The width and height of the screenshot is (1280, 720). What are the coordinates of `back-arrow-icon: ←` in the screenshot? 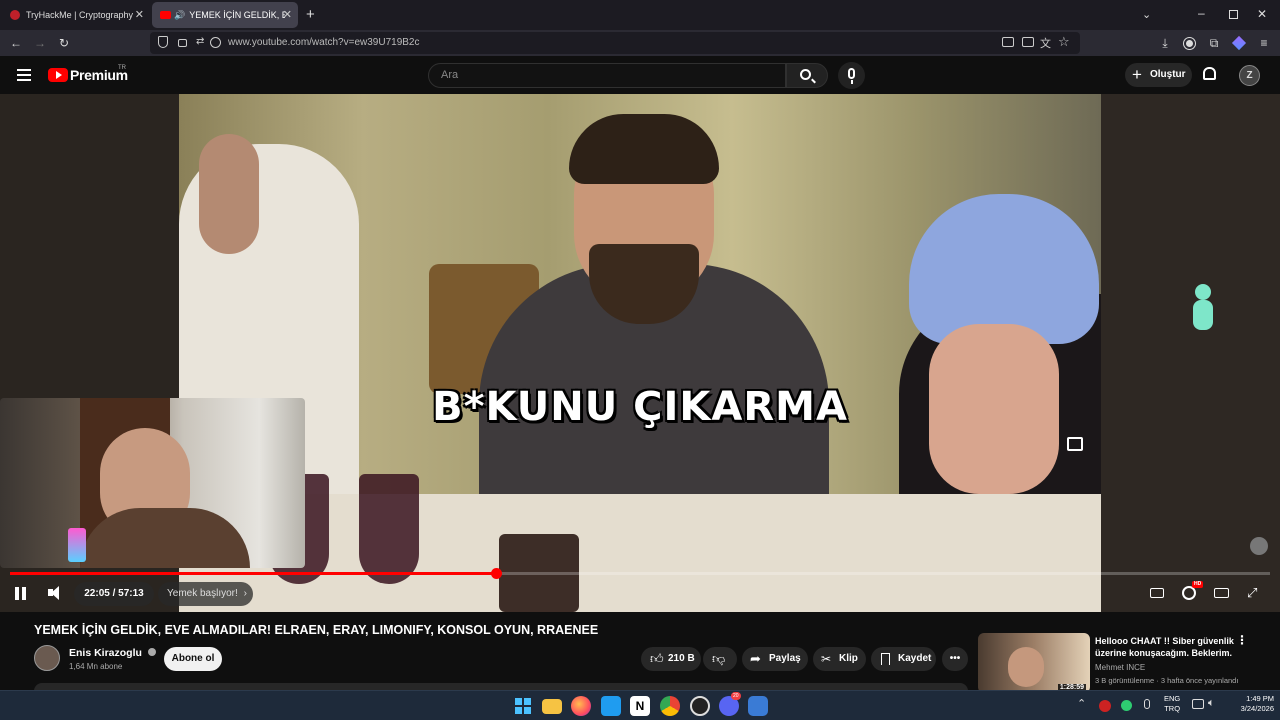 It's located at (16, 43).